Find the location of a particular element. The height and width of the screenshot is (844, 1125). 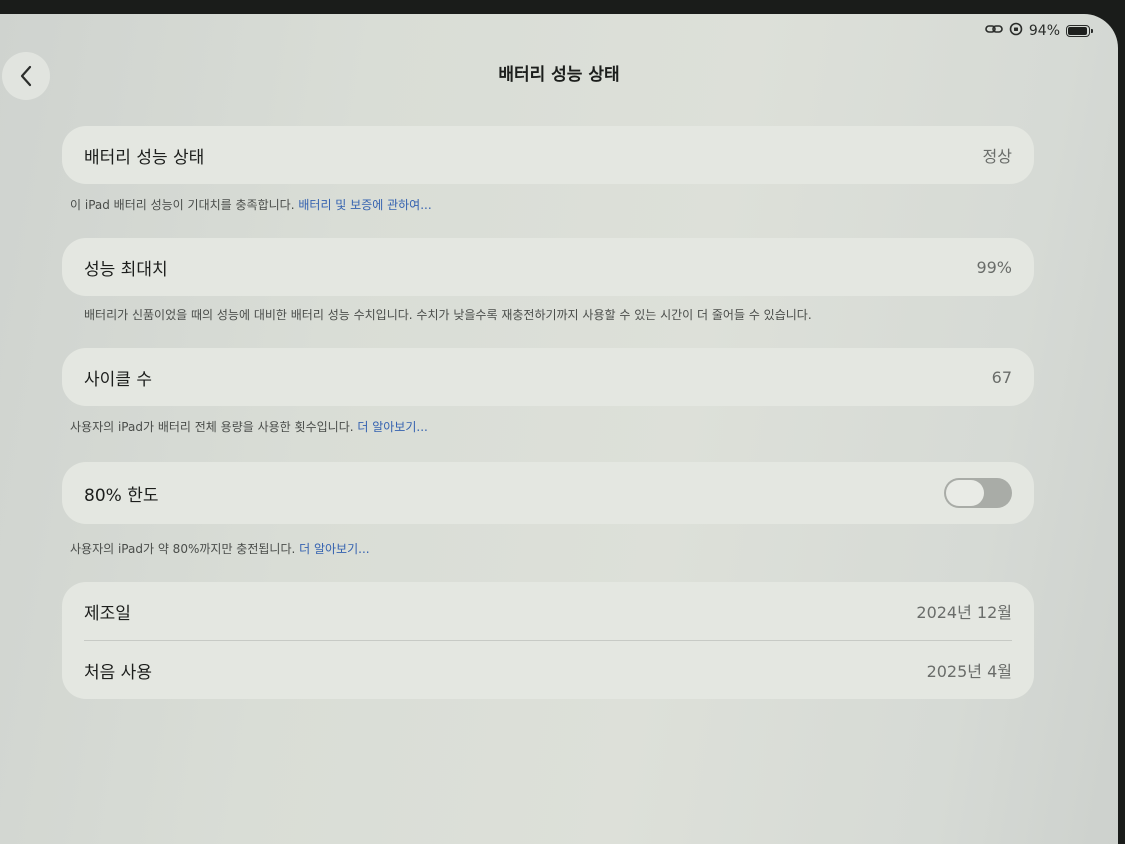

battery-fill is located at coordinates (1077, 31).